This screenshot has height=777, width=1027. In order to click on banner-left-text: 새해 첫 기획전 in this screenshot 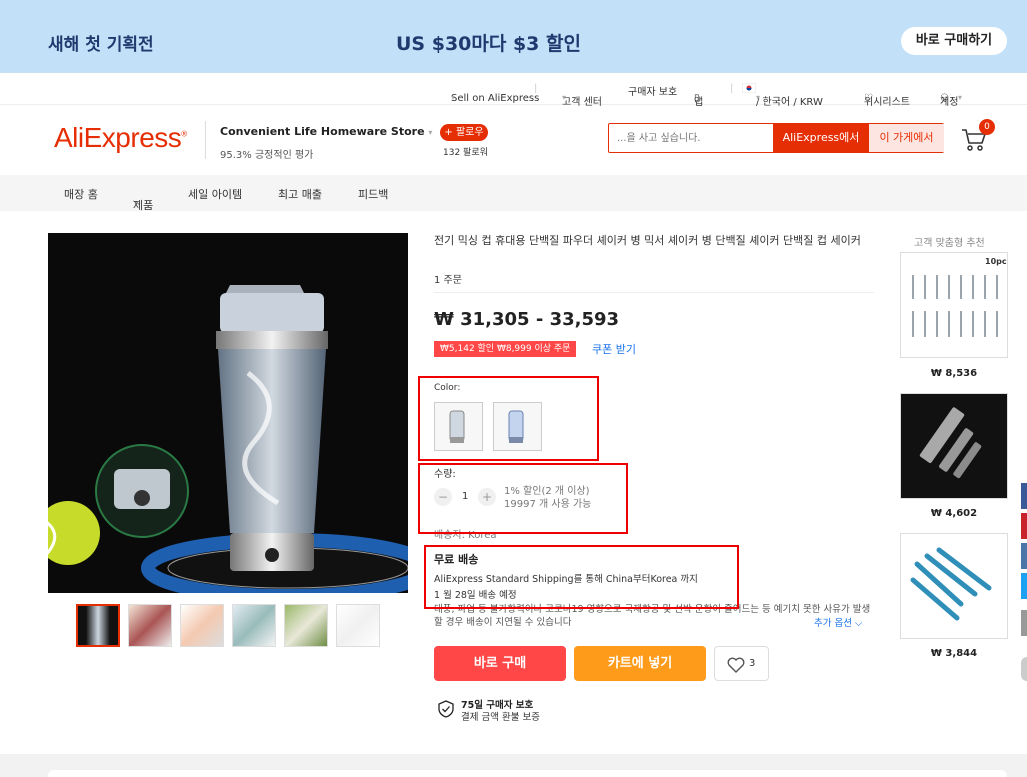, I will do `click(101, 45)`.